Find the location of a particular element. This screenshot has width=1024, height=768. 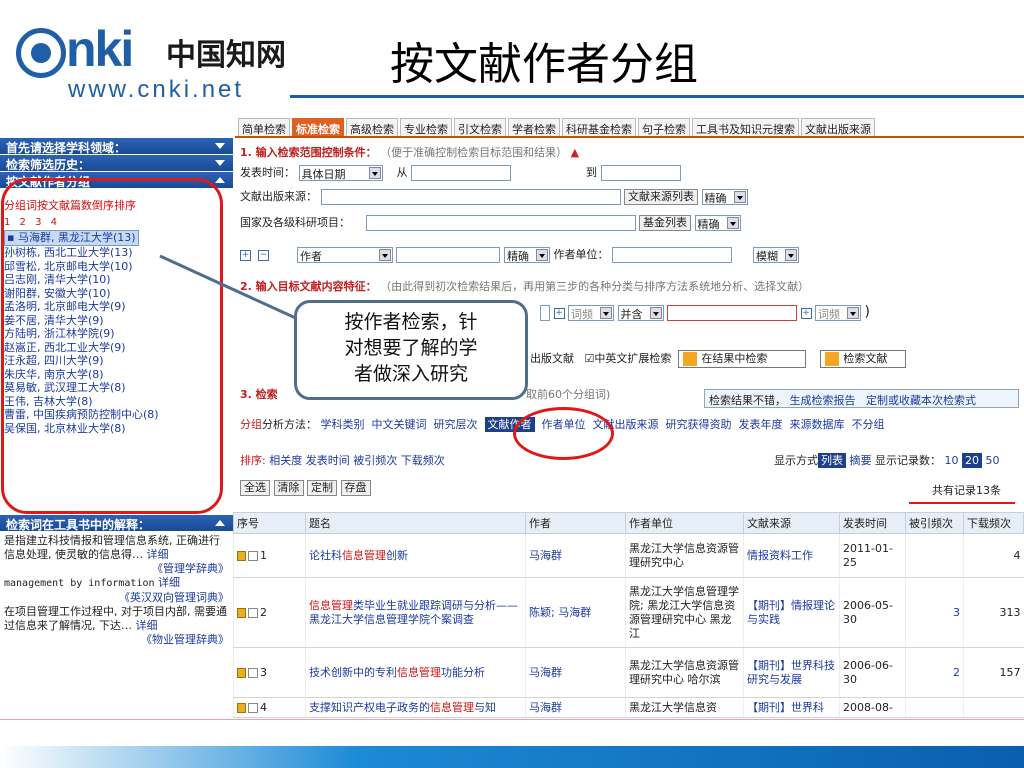

title-text: 支撑知识产权电子政务的 is located at coordinates (369, 707).